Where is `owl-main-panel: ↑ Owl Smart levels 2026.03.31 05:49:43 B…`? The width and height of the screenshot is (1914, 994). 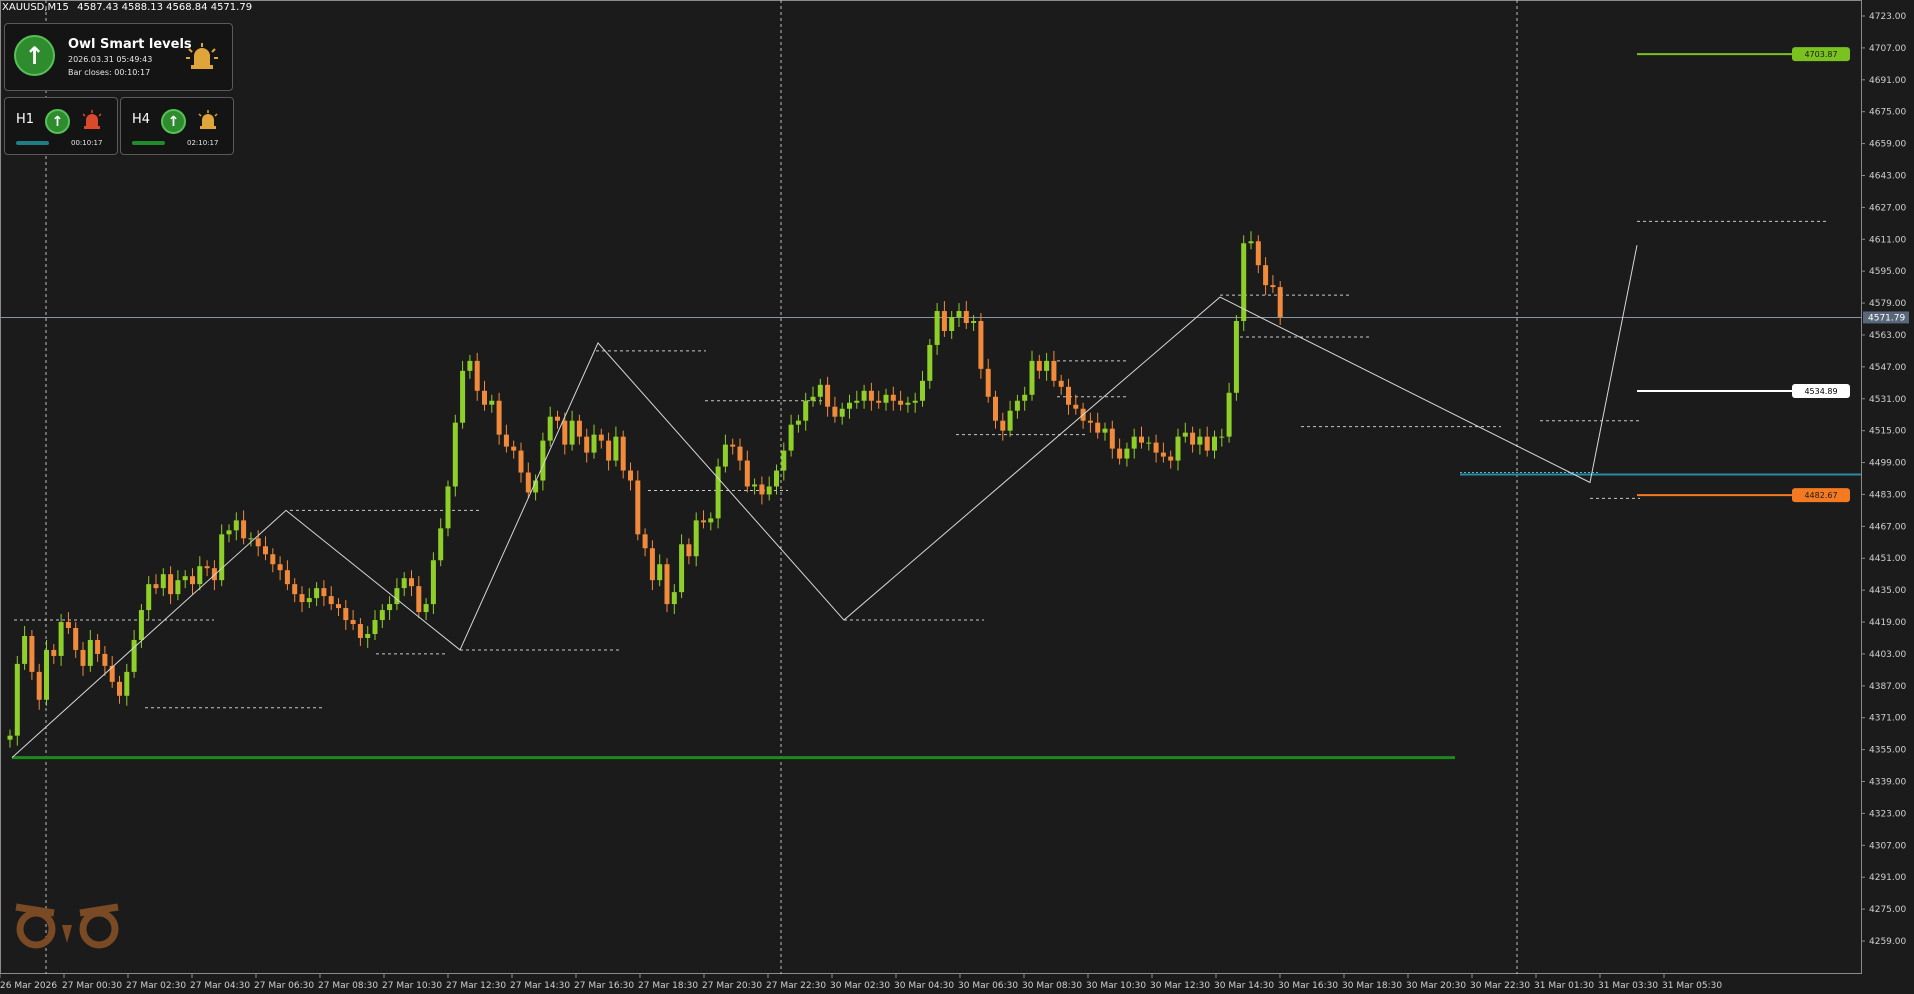 owl-main-panel: ↑ Owl Smart levels 2026.03.31 05:49:43 B… is located at coordinates (118, 57).